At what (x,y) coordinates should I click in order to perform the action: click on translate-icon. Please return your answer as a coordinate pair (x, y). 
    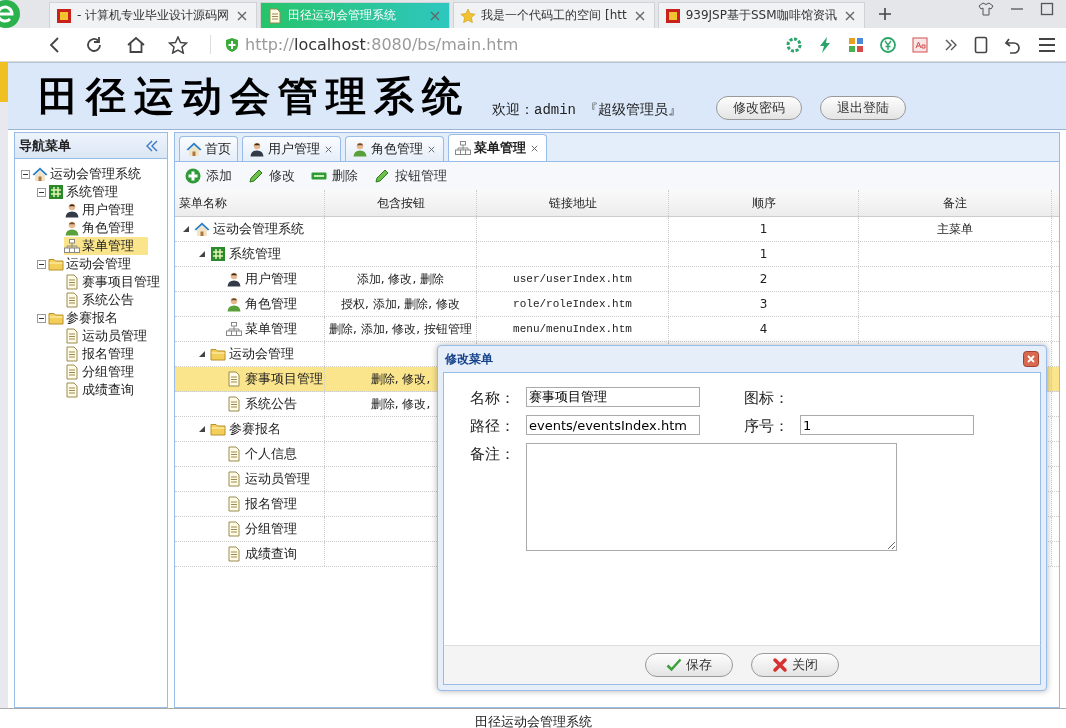
    Looking at the image, I should click on (920, 44).